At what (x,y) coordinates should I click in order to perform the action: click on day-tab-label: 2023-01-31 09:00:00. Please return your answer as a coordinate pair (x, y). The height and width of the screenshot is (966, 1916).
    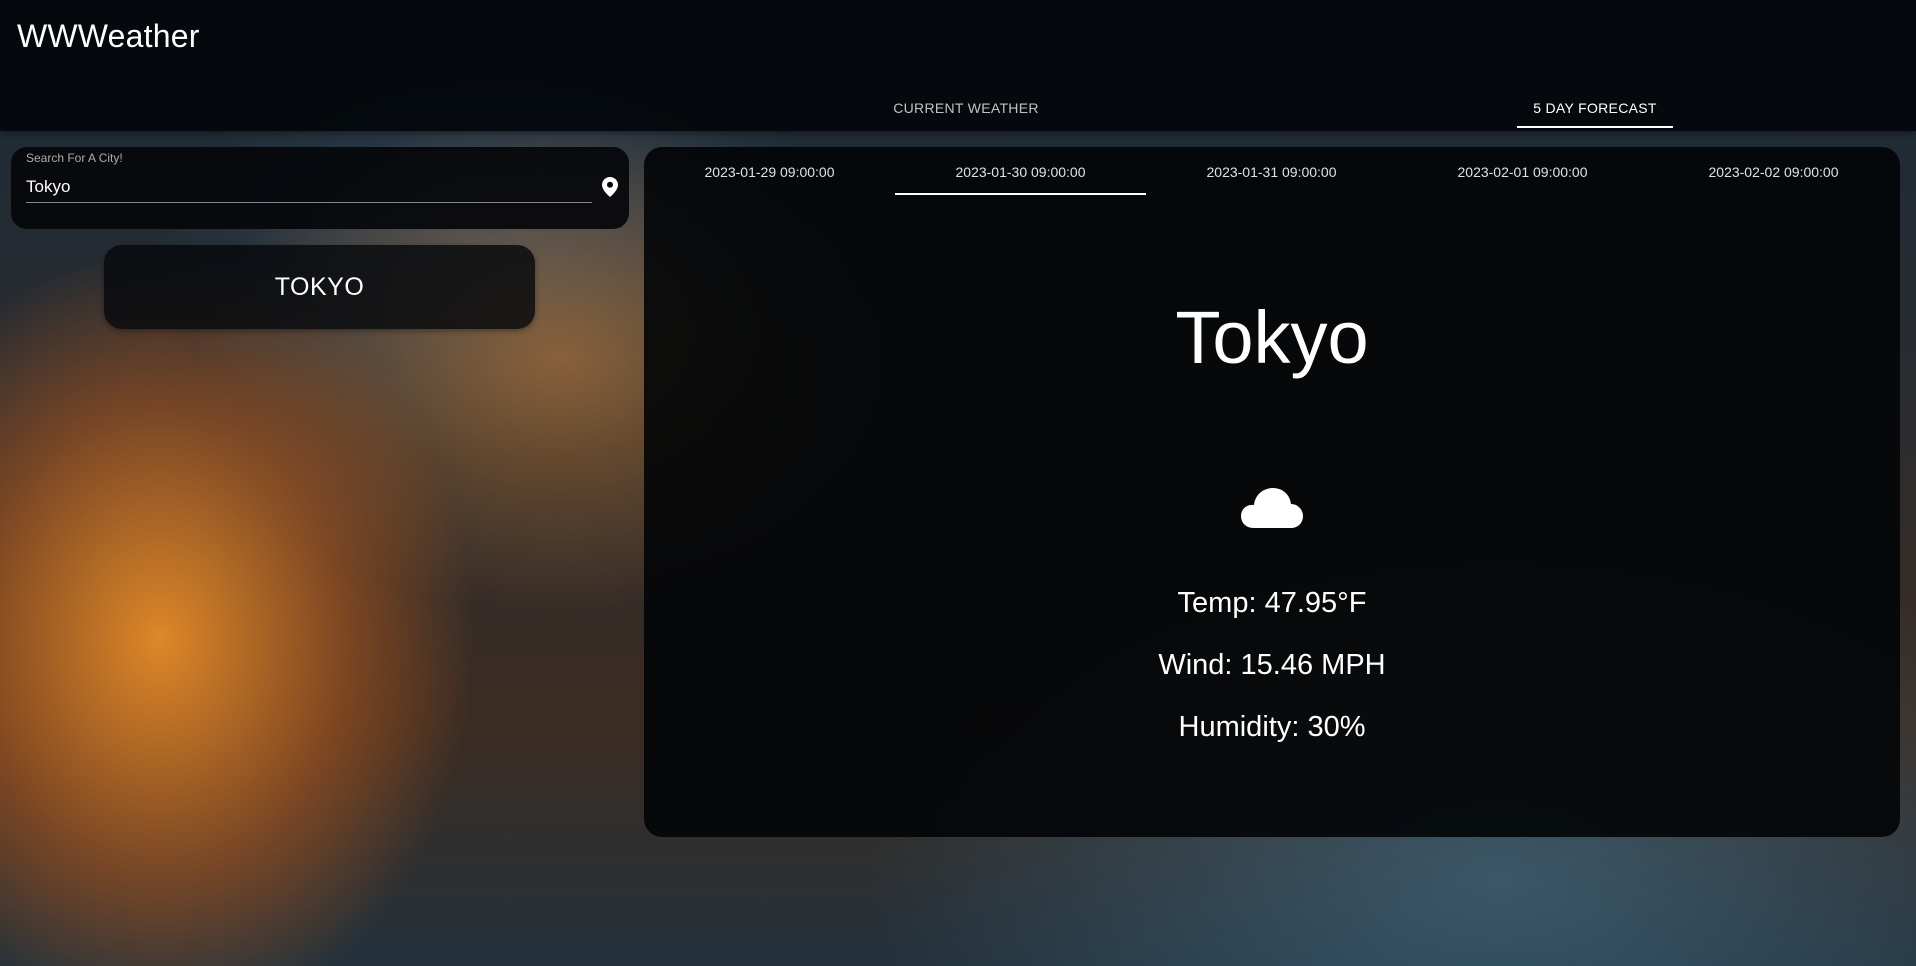
    Looking at the image, I should click on (1271, 172).